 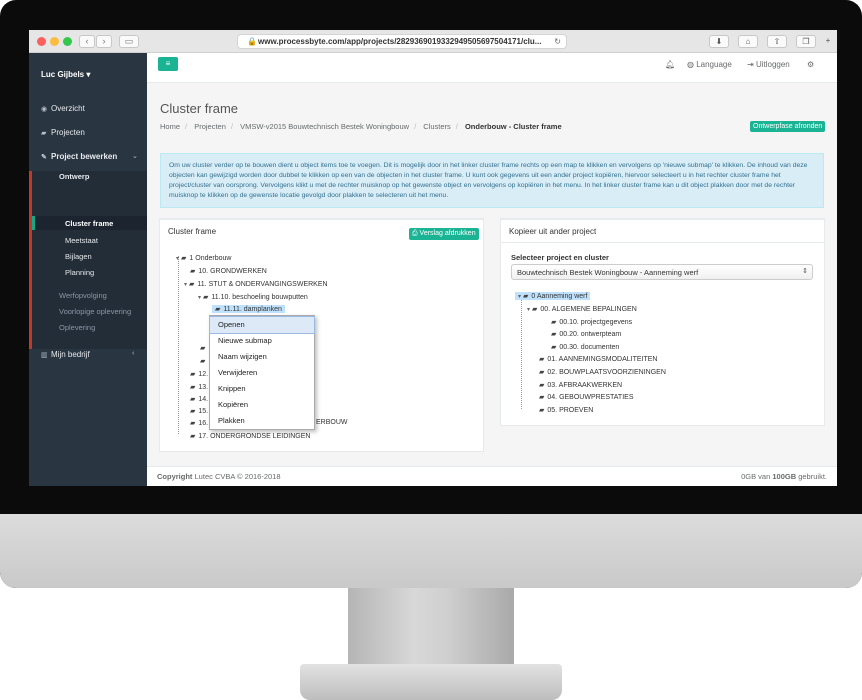 I want to click on settings-icon: ⚙, so click(x=810, y=64).